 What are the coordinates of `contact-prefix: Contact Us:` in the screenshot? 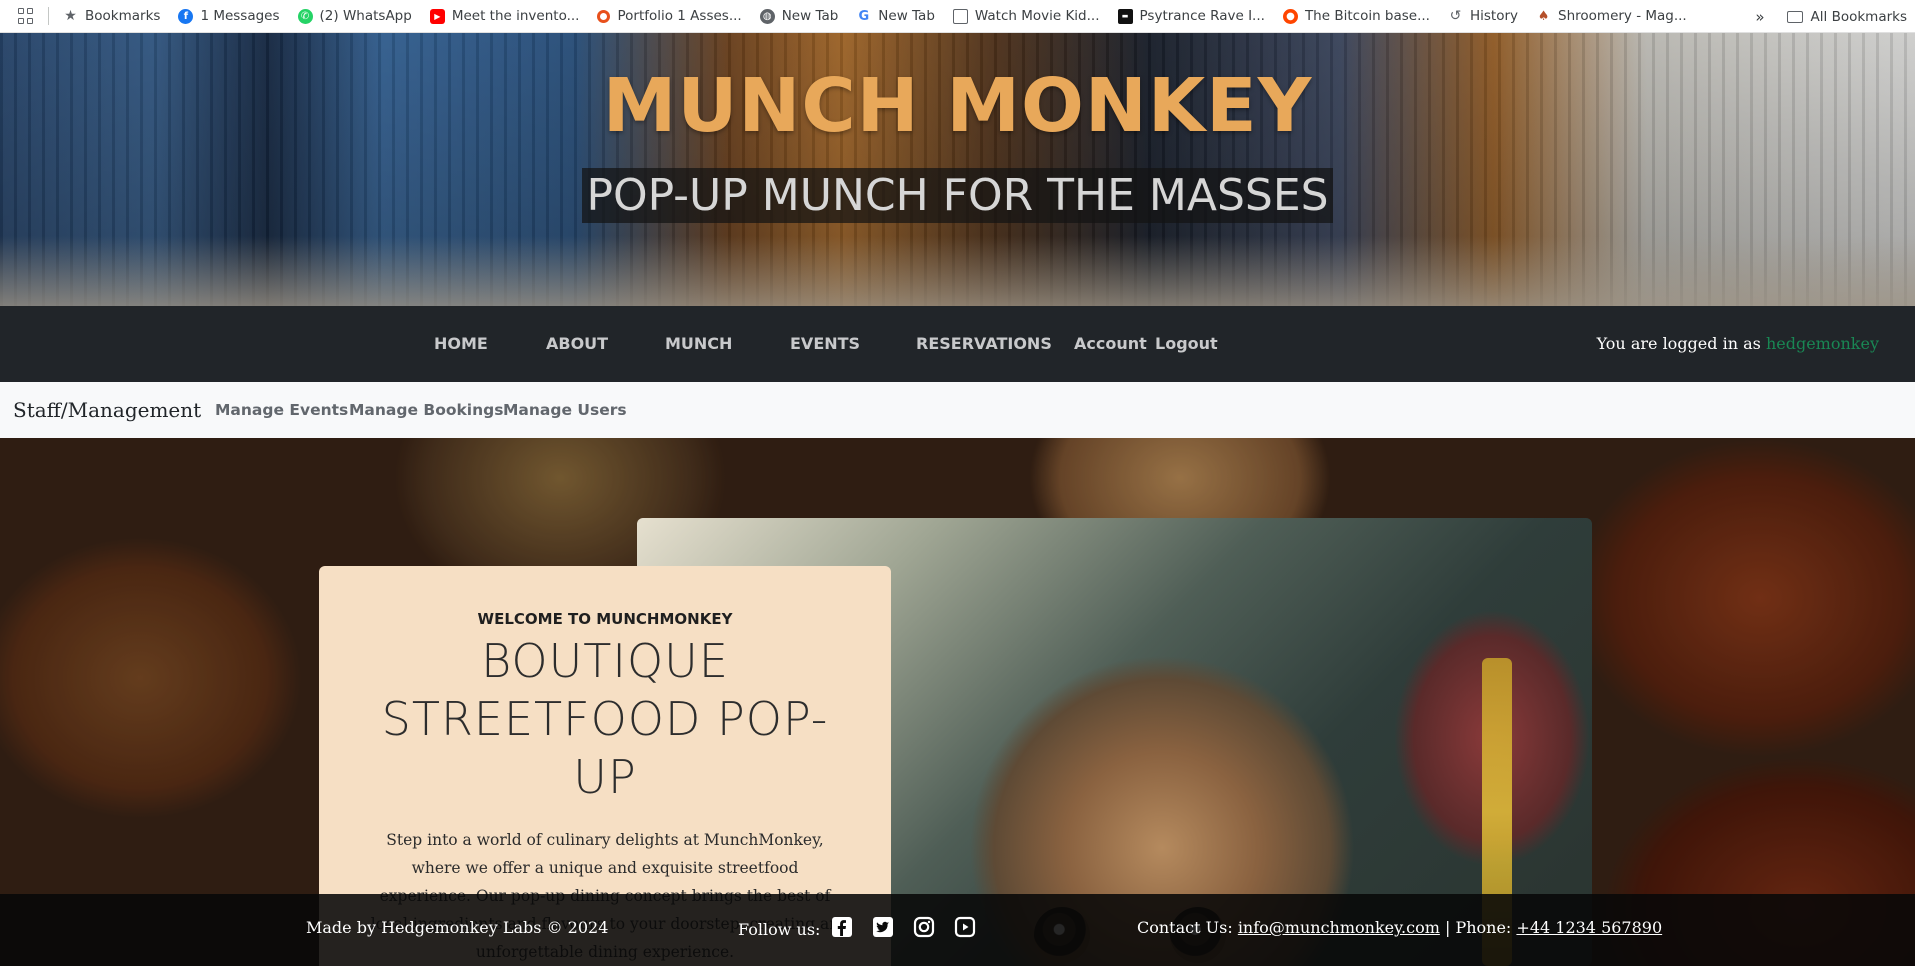 It's located at (1185, 927).